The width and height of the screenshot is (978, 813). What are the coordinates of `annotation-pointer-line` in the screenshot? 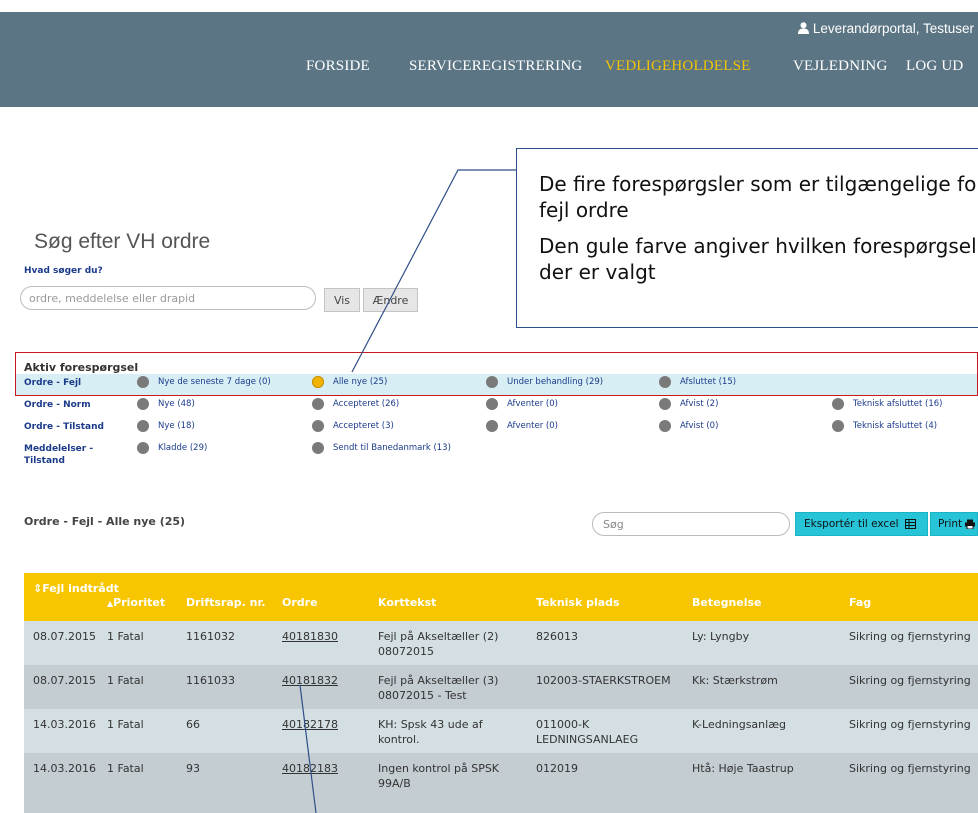 It's located at (308, 748).